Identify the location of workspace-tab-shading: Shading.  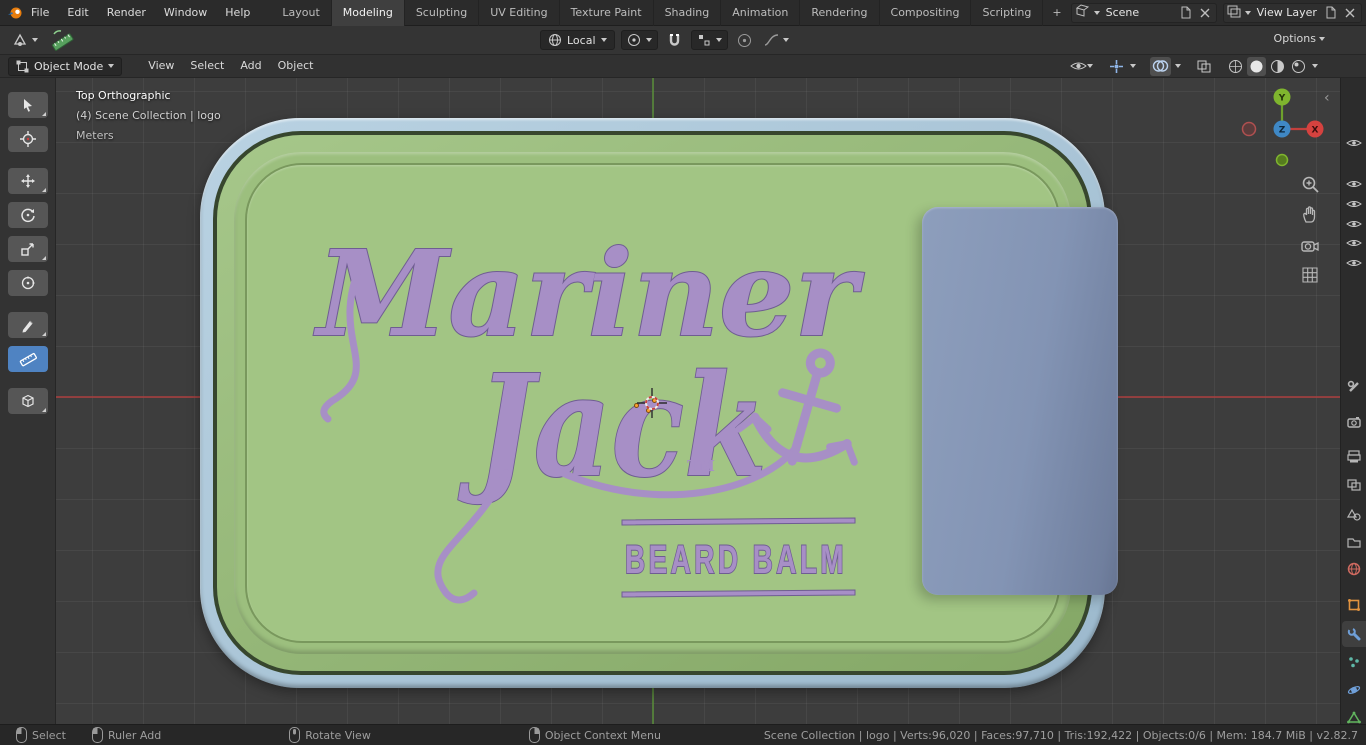
(688, 13).